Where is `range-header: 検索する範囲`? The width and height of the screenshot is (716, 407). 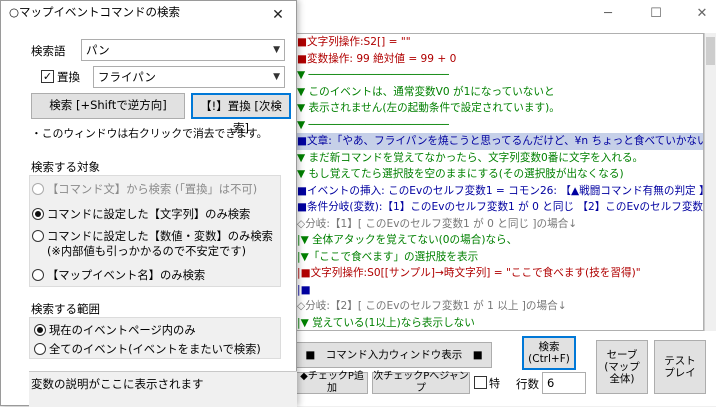
range-header: 検索する範囲 is located at coordinates (65, 309).